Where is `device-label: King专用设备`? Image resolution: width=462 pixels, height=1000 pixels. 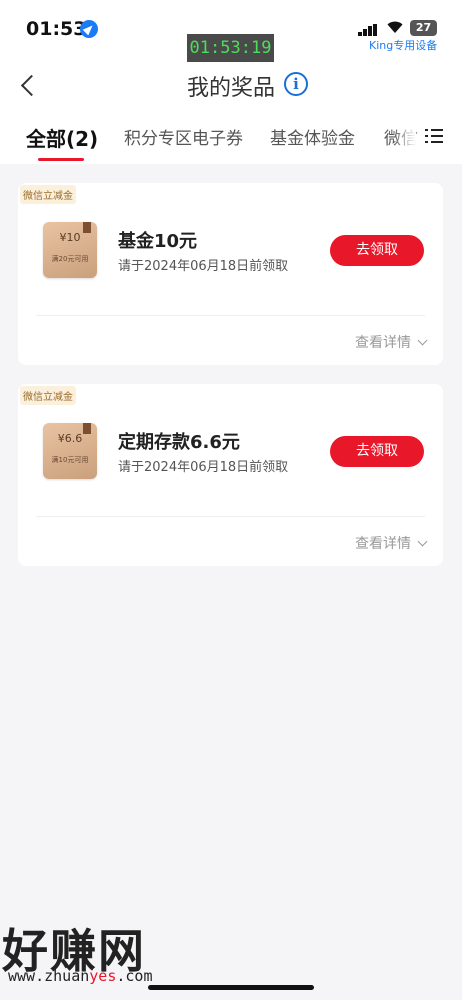
device-label: King专用设备 is located at coordinates (403, 45).